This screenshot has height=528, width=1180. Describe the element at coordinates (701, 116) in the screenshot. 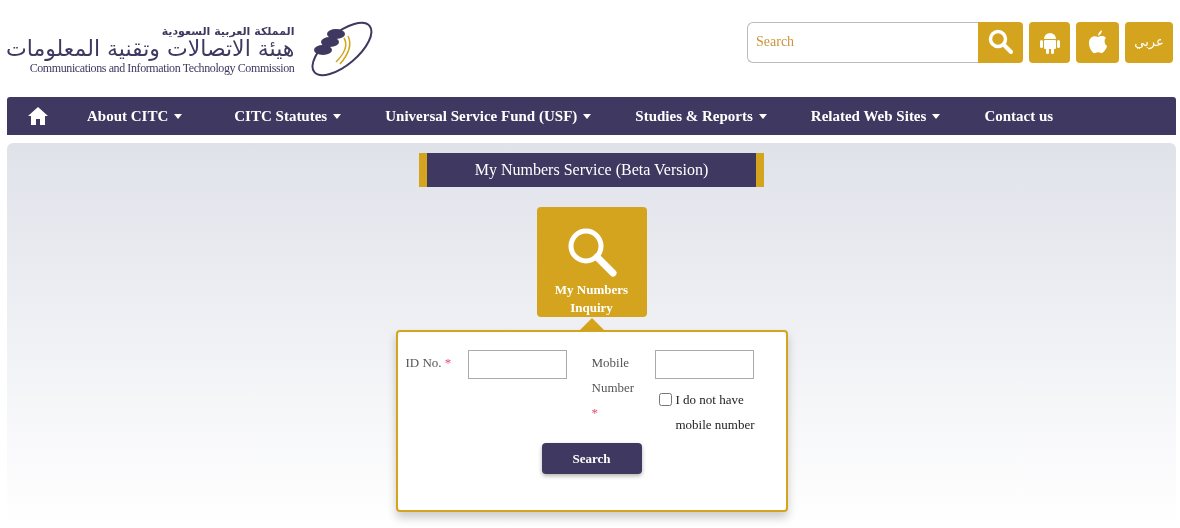

I see `nav-link: Studies & Reports` at that location.